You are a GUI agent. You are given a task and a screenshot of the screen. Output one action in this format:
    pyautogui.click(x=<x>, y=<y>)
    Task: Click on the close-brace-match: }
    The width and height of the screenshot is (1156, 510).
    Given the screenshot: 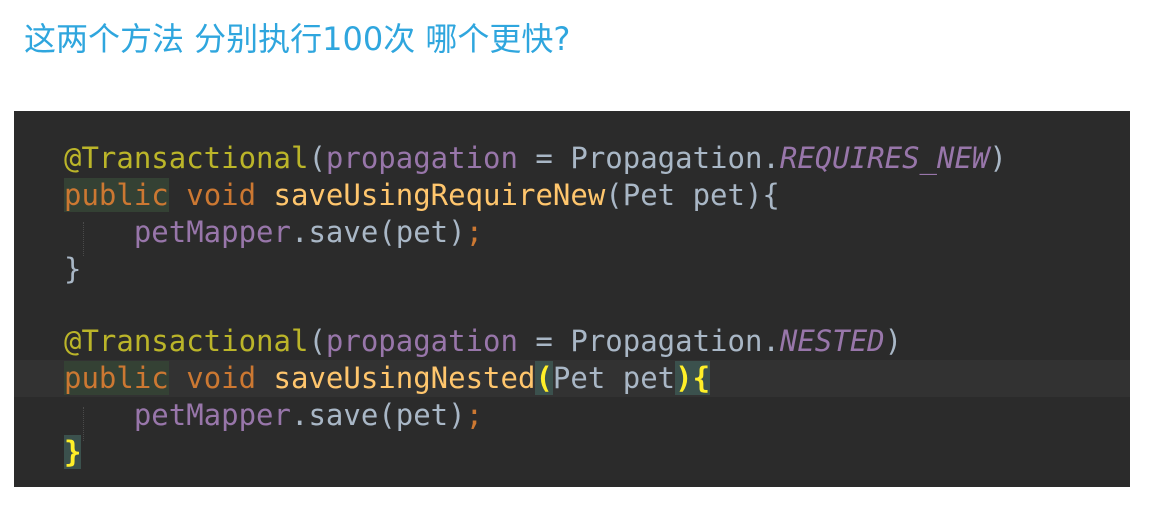 What is the action you would take?
    pyautogui.click(x=73, y=452)
    